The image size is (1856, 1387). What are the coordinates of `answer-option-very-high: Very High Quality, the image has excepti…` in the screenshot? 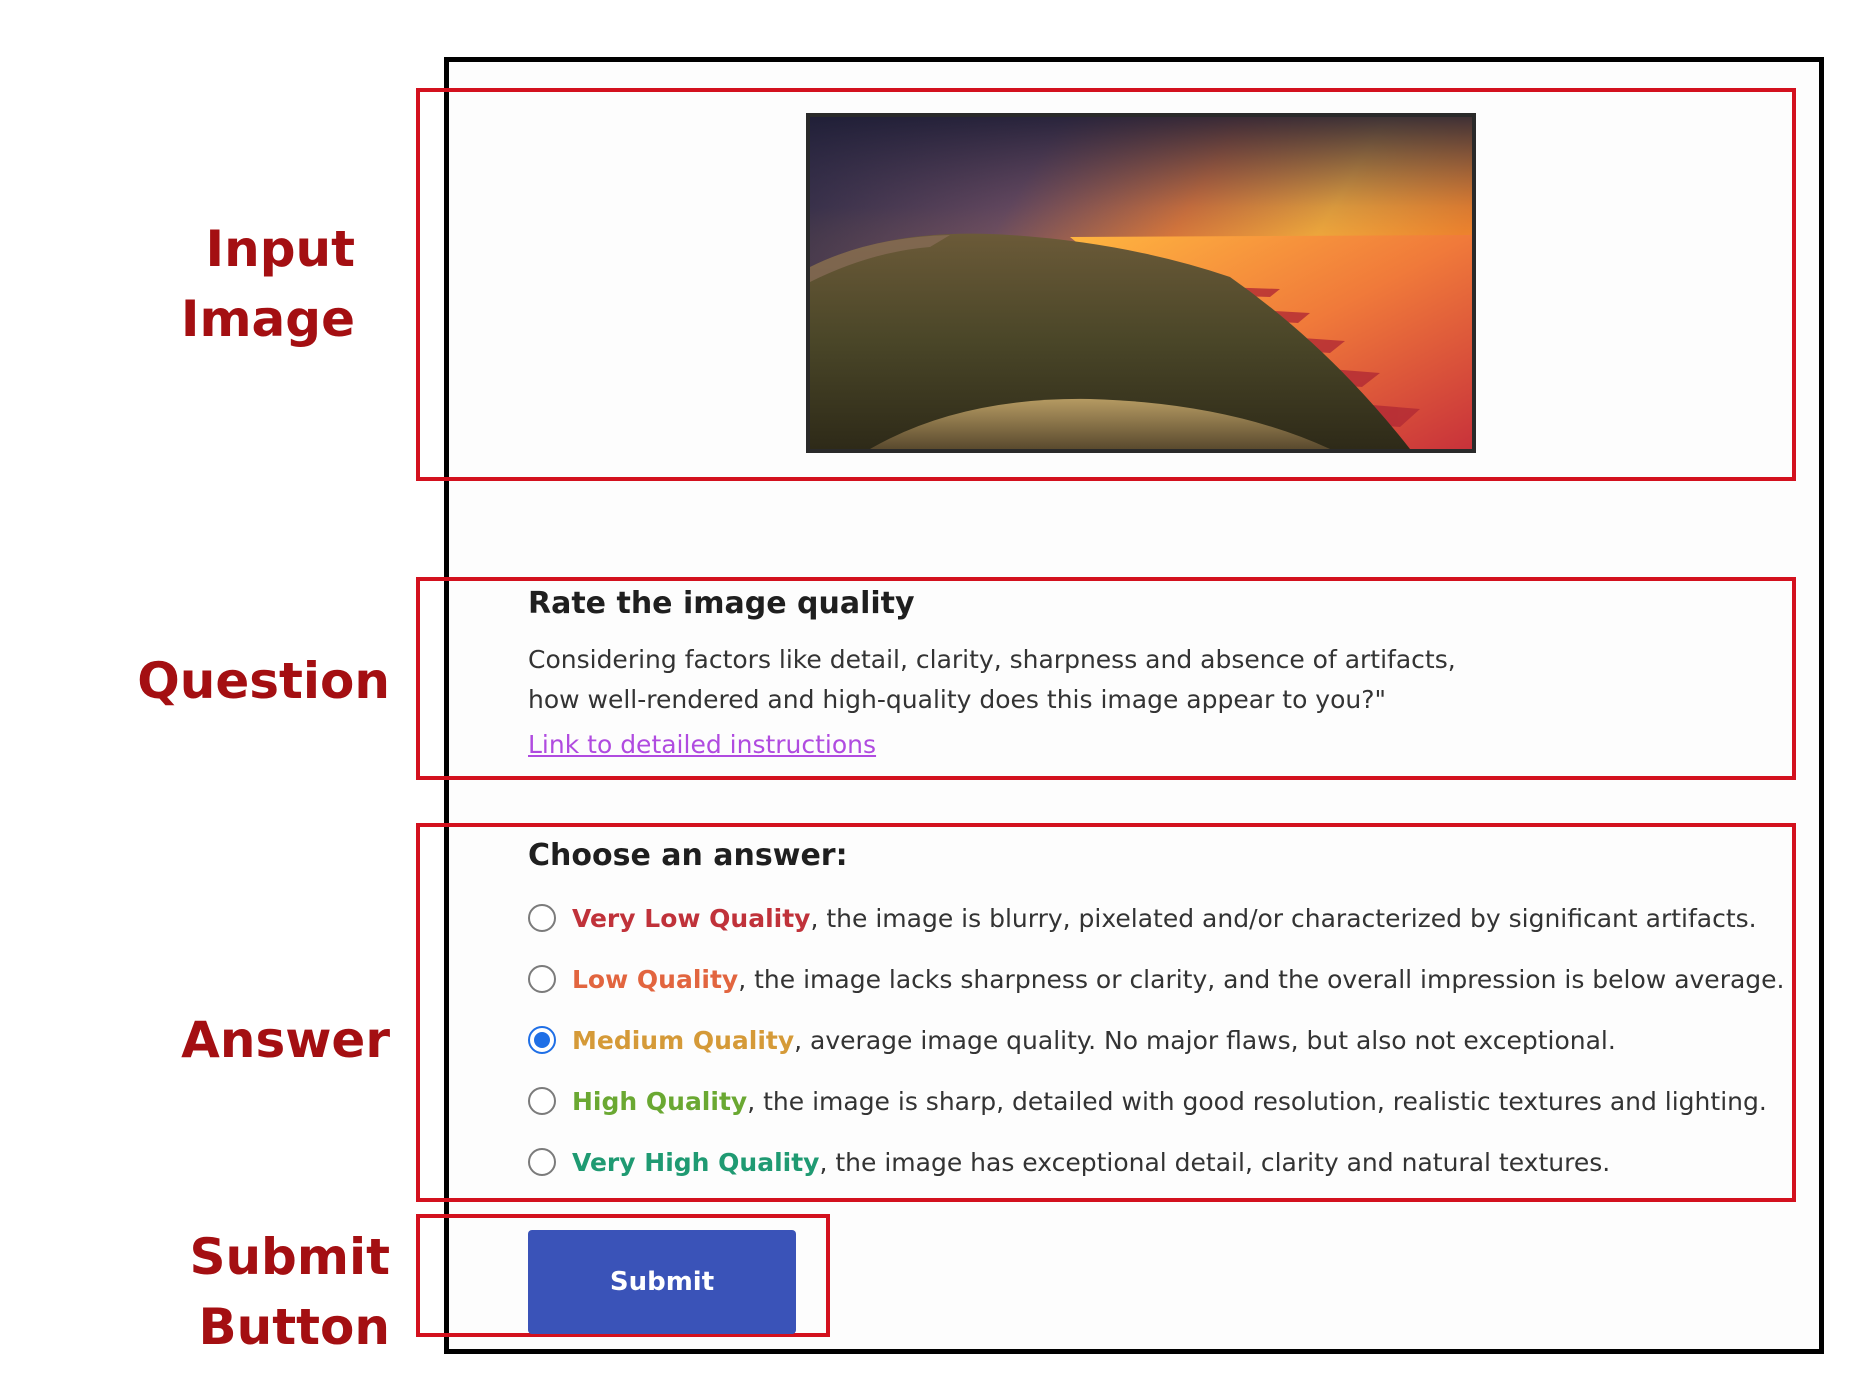 It's located at (1069, 1162).